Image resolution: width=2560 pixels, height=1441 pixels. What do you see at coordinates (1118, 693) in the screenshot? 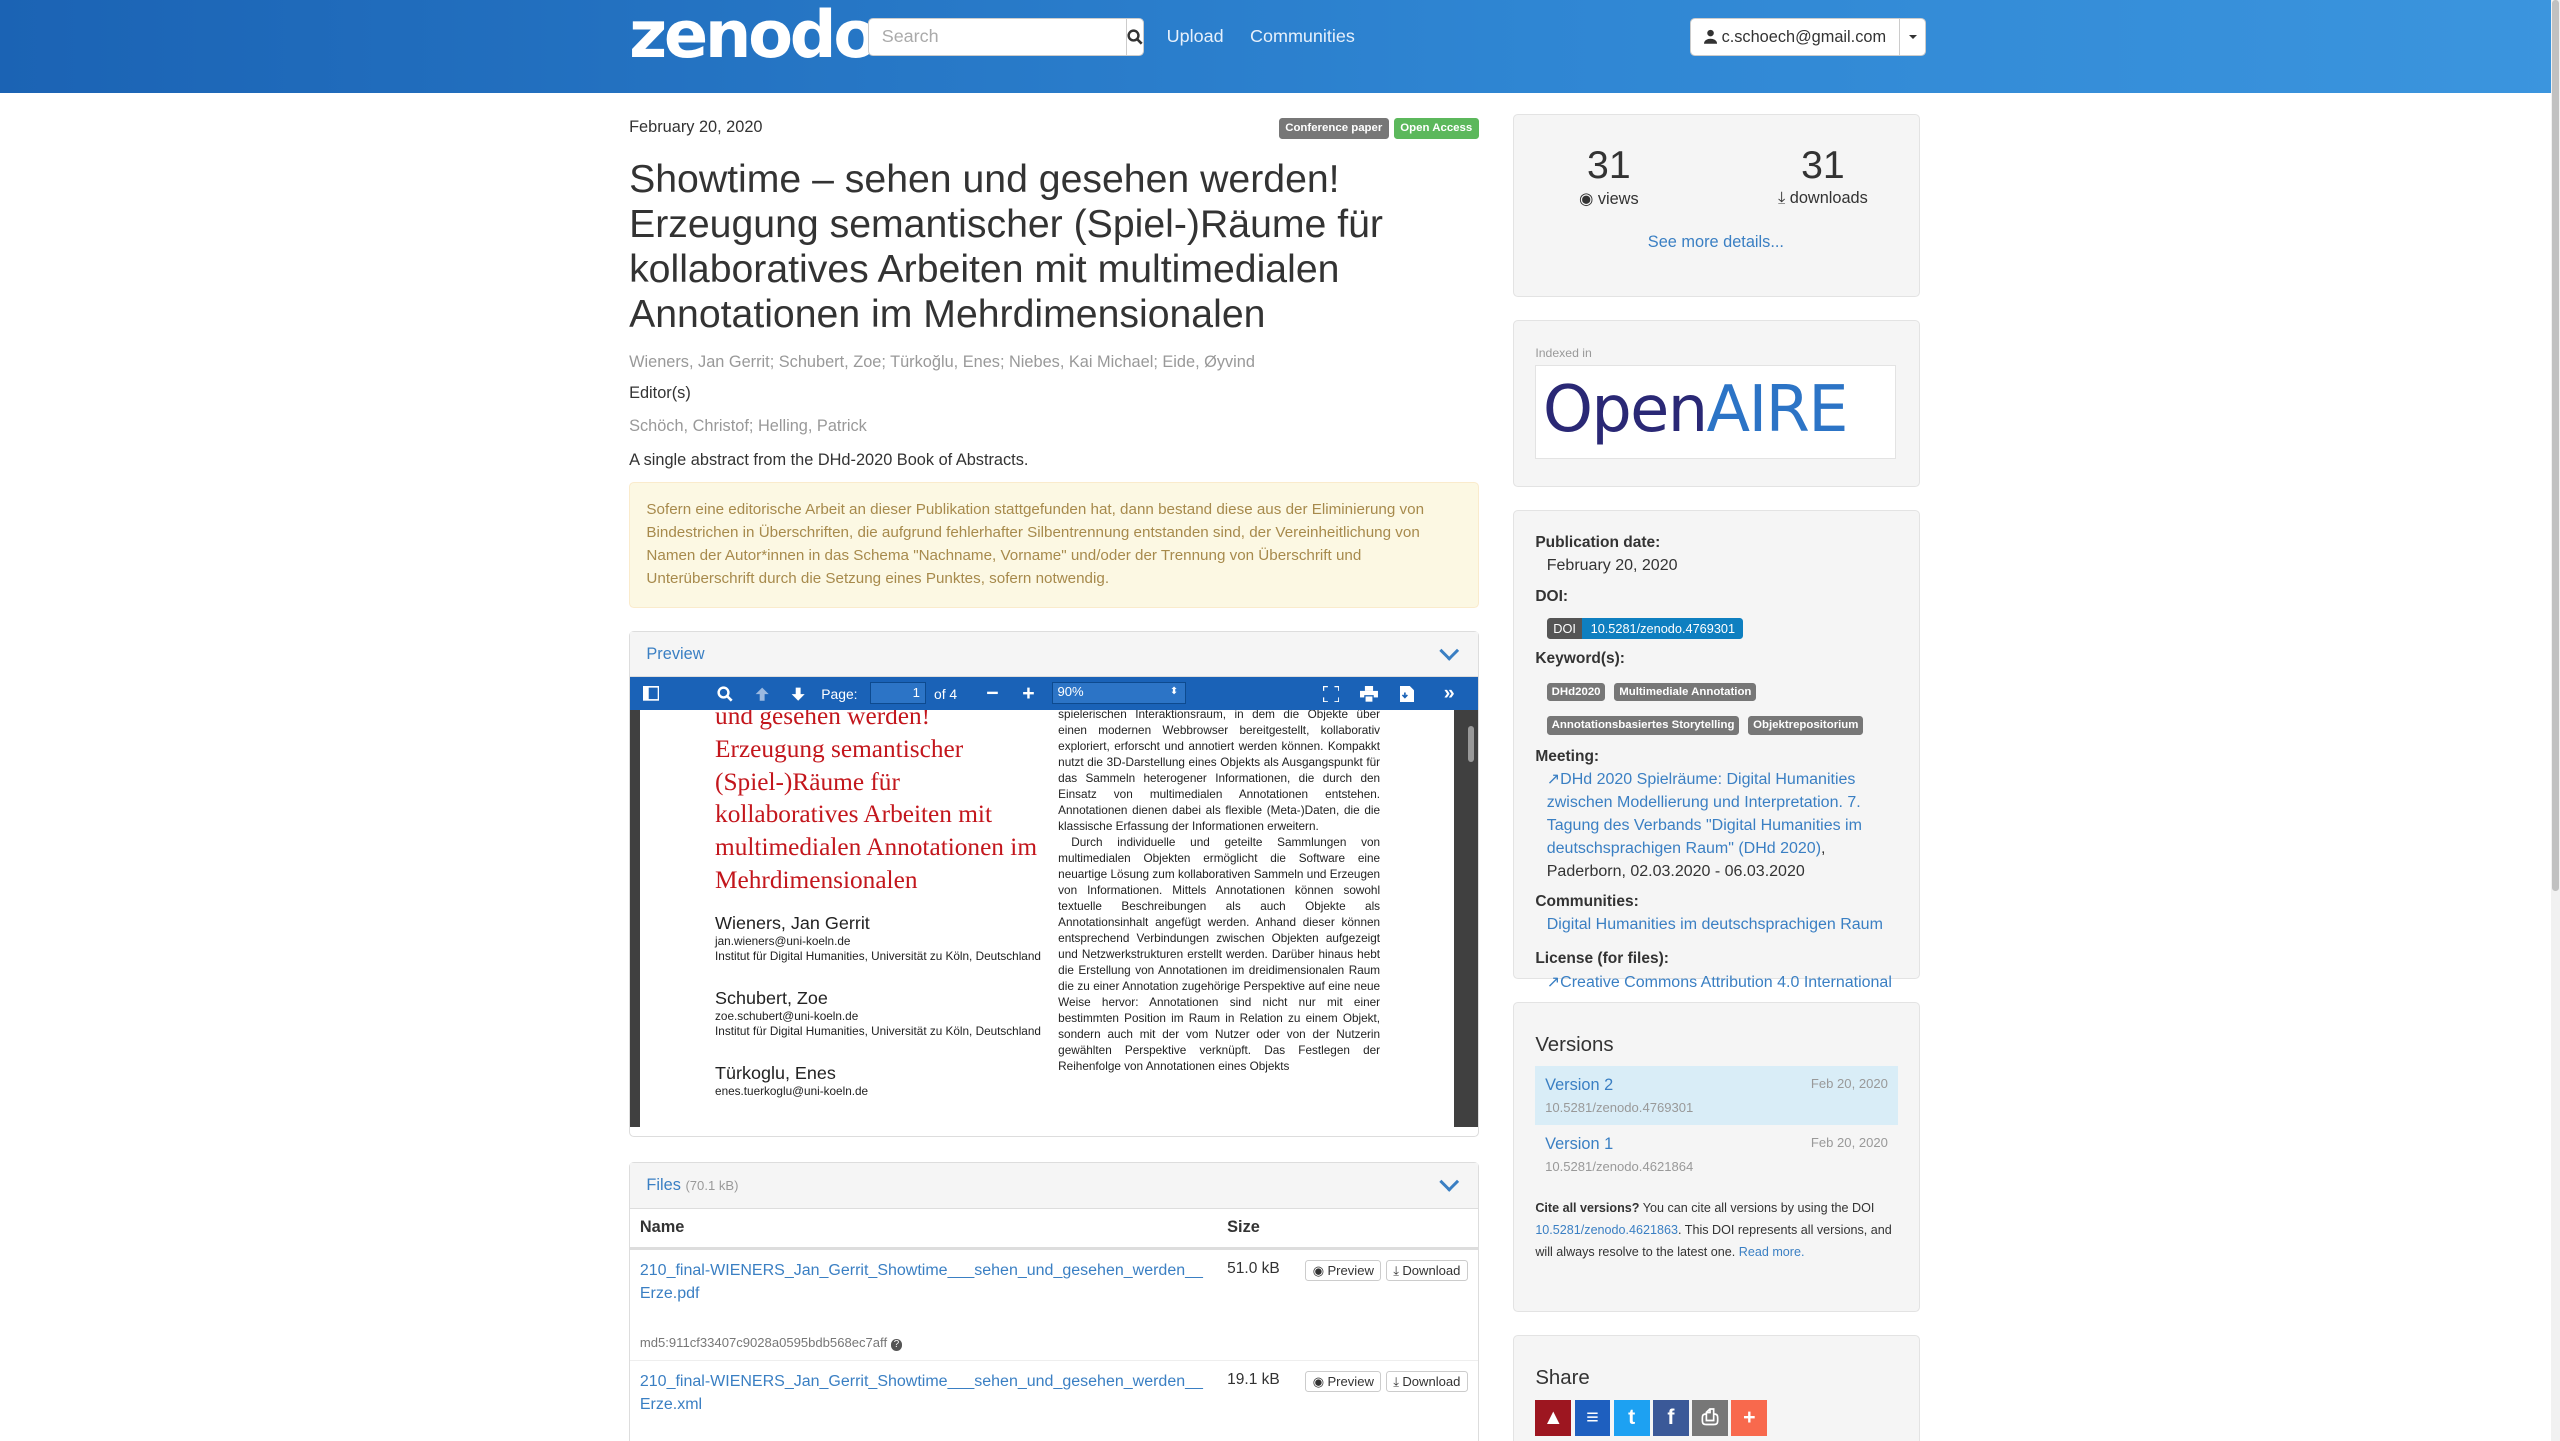
I see `zoom-select: 90% ⬍` at bounding box center [1118, 693].